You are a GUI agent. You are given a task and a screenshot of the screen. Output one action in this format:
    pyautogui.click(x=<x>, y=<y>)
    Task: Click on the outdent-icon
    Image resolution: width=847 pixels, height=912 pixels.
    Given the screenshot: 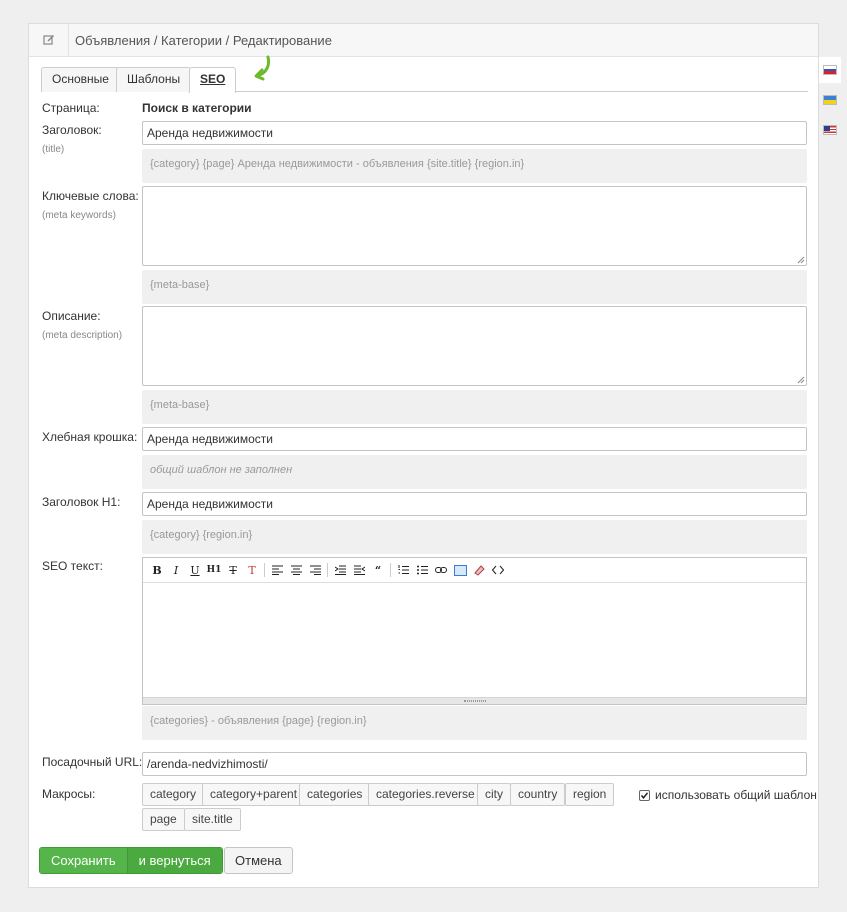 What is the action you would take?
    pyautogui.click(x=340, y=570)
    